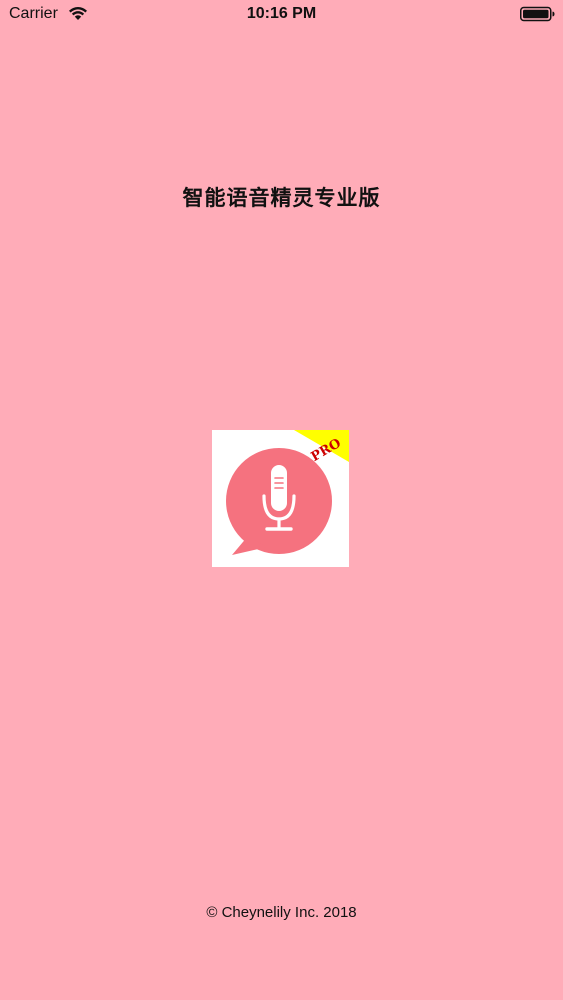 This screenshot has height=1000, width=563. I want to click on copyright-text: © Cheynelily Inc. 2018, so click(281, 912).